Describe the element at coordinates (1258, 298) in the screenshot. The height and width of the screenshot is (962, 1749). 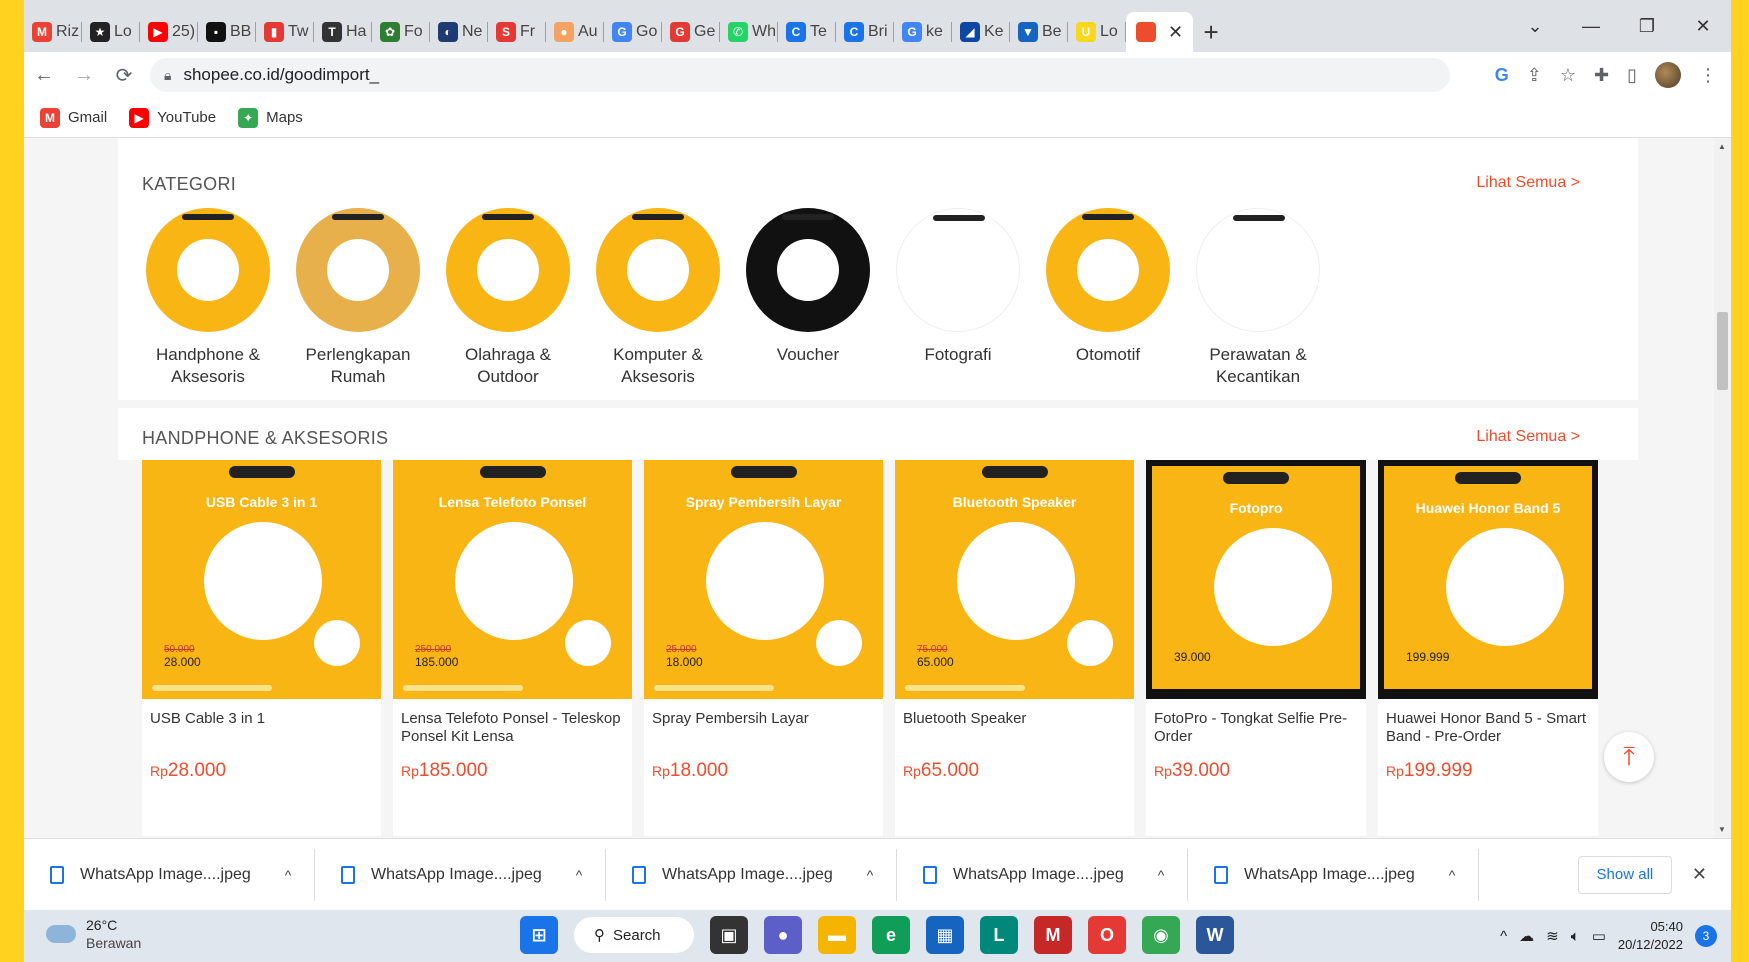
I see `category-item: Perawatan & Kecantikan` at that location.